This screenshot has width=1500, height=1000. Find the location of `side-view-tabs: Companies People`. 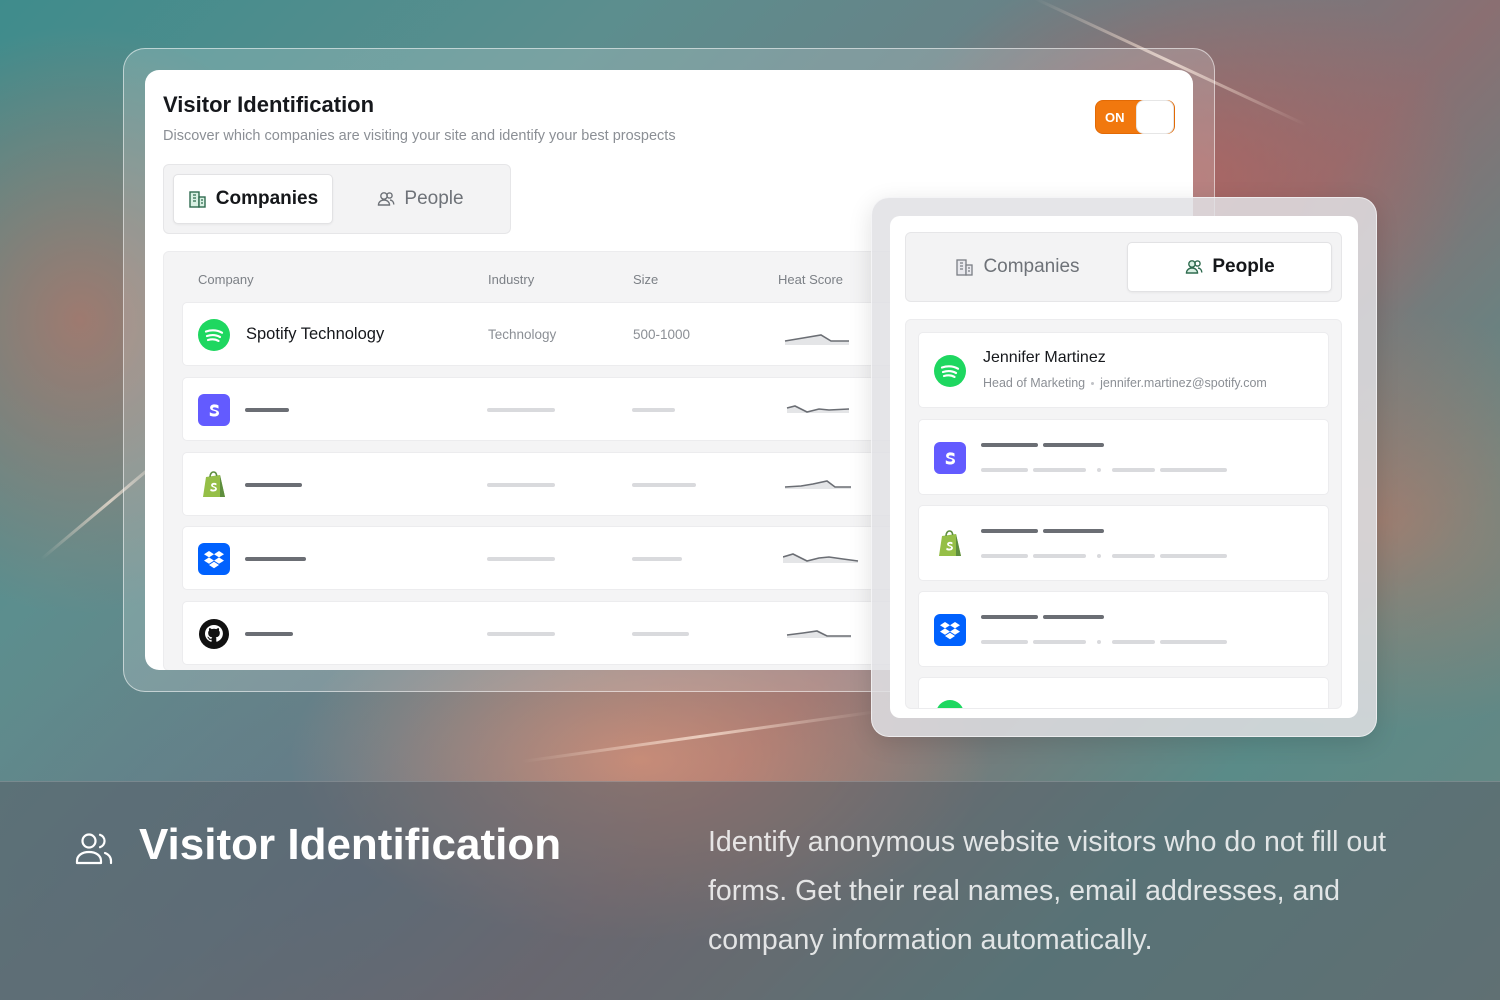

side-view-tabs: Companies People is located at coordinates (1123, 267).